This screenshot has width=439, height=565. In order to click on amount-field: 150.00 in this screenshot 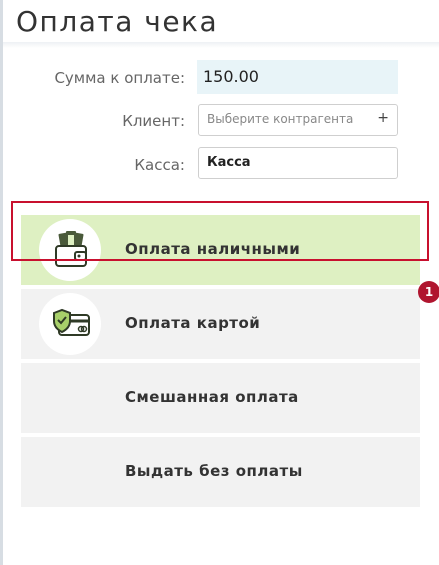, I will do `click(297, 77)`.